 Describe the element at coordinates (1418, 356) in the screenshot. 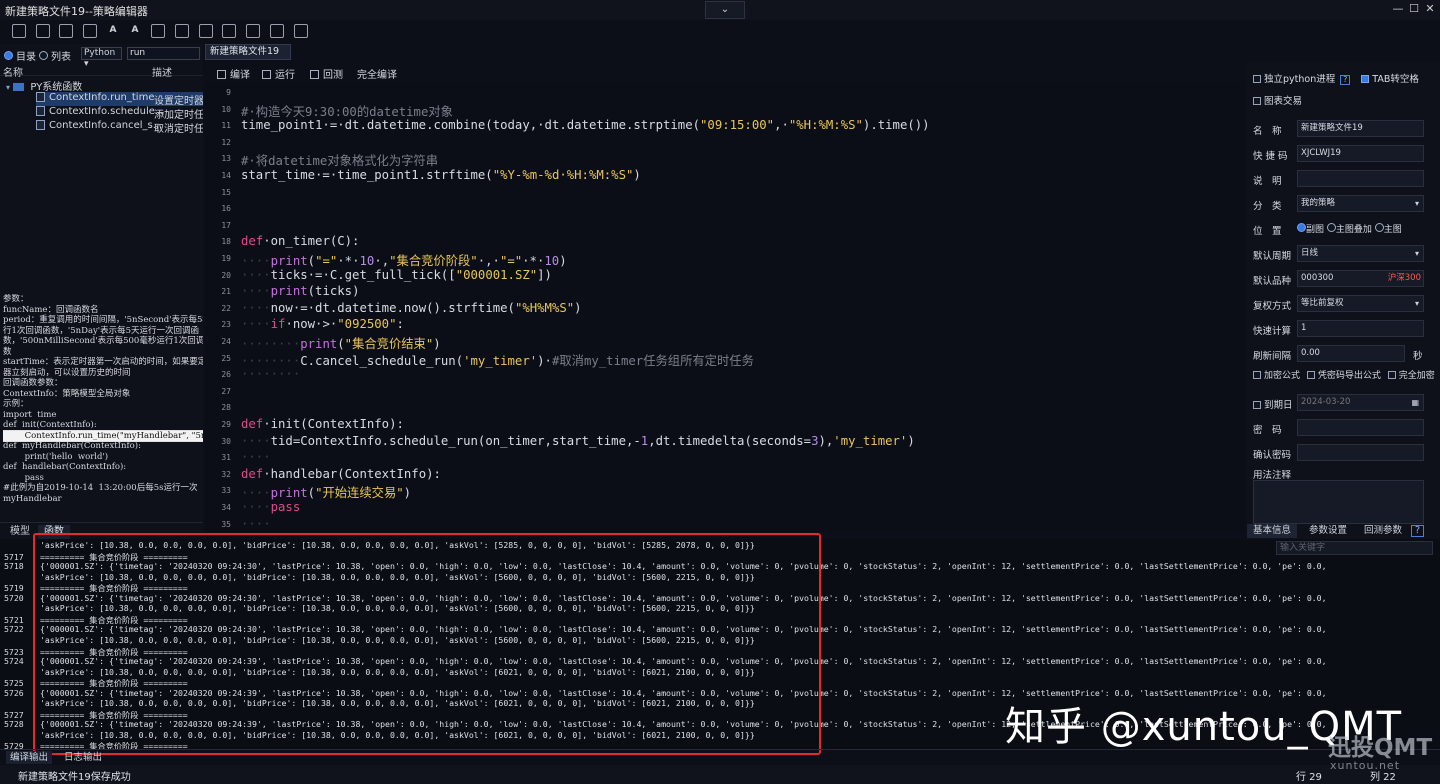

I see `refresh-unit: 秒` at that location.